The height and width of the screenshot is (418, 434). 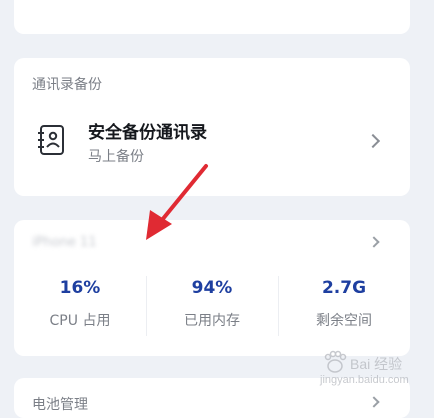 What do you see at coordinates (212, 304) in the screenshot?
I see `stat-memory-used: 94% 已用内存` at bounding box center [212, 304].